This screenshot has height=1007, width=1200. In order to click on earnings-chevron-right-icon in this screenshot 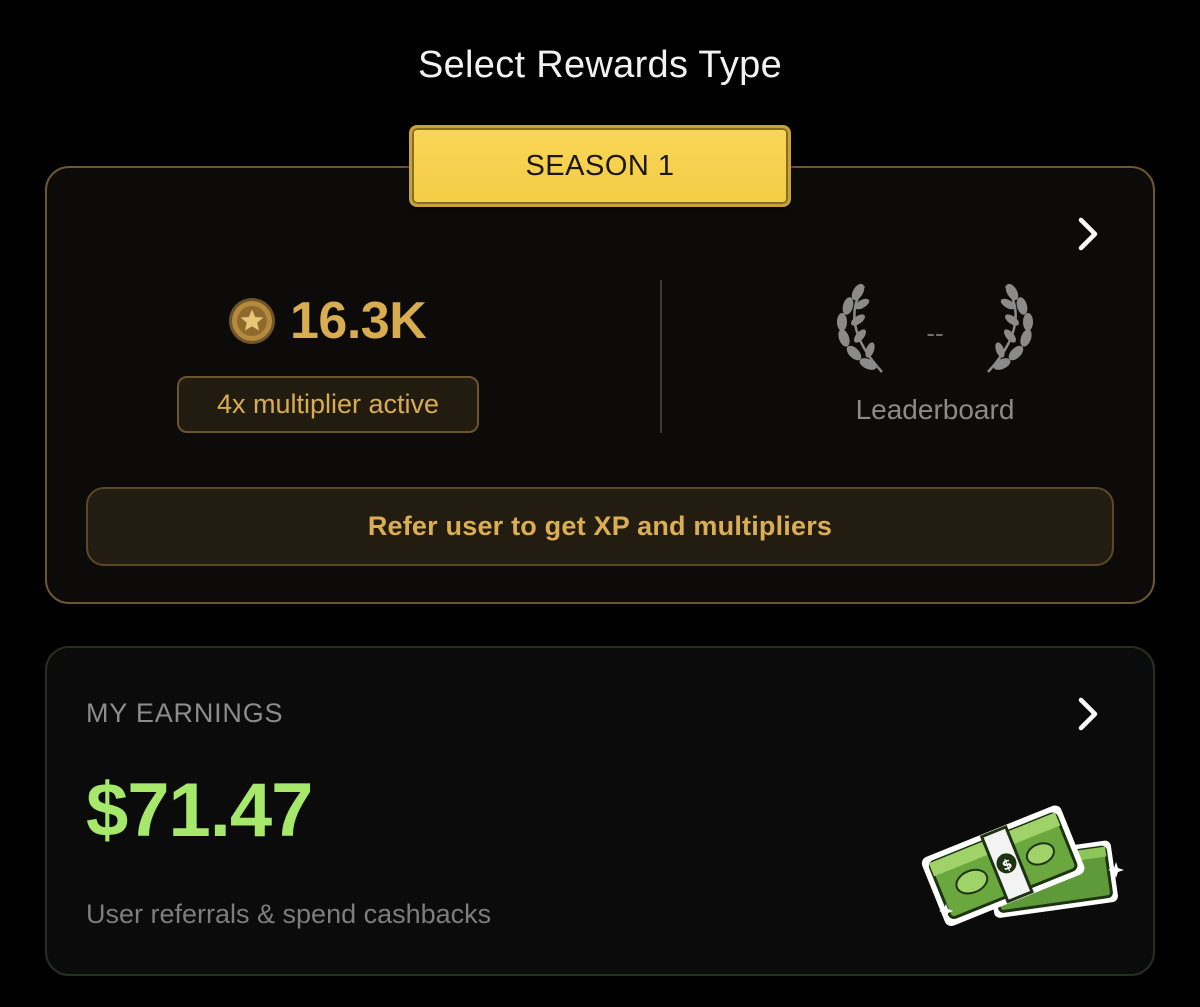, I will do `click(1088, 714)`.